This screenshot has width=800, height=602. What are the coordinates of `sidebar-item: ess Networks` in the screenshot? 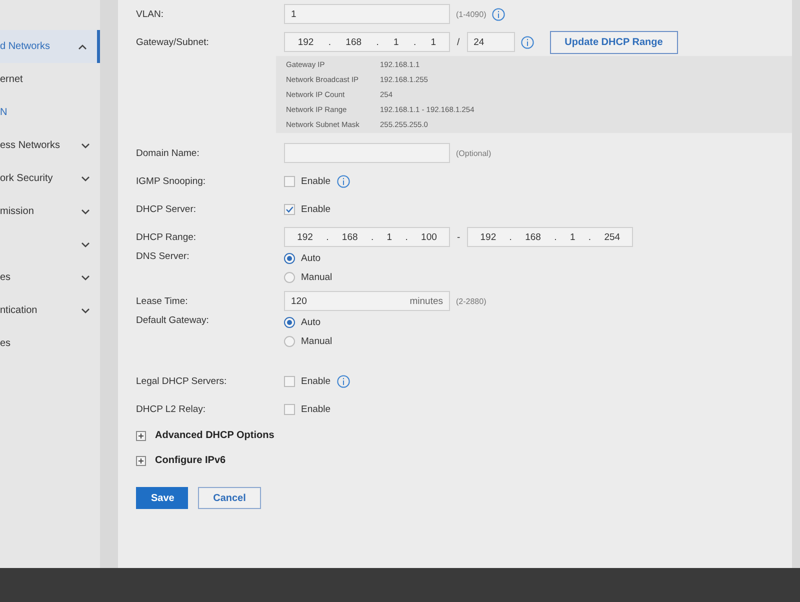 It's located at (50, 145).